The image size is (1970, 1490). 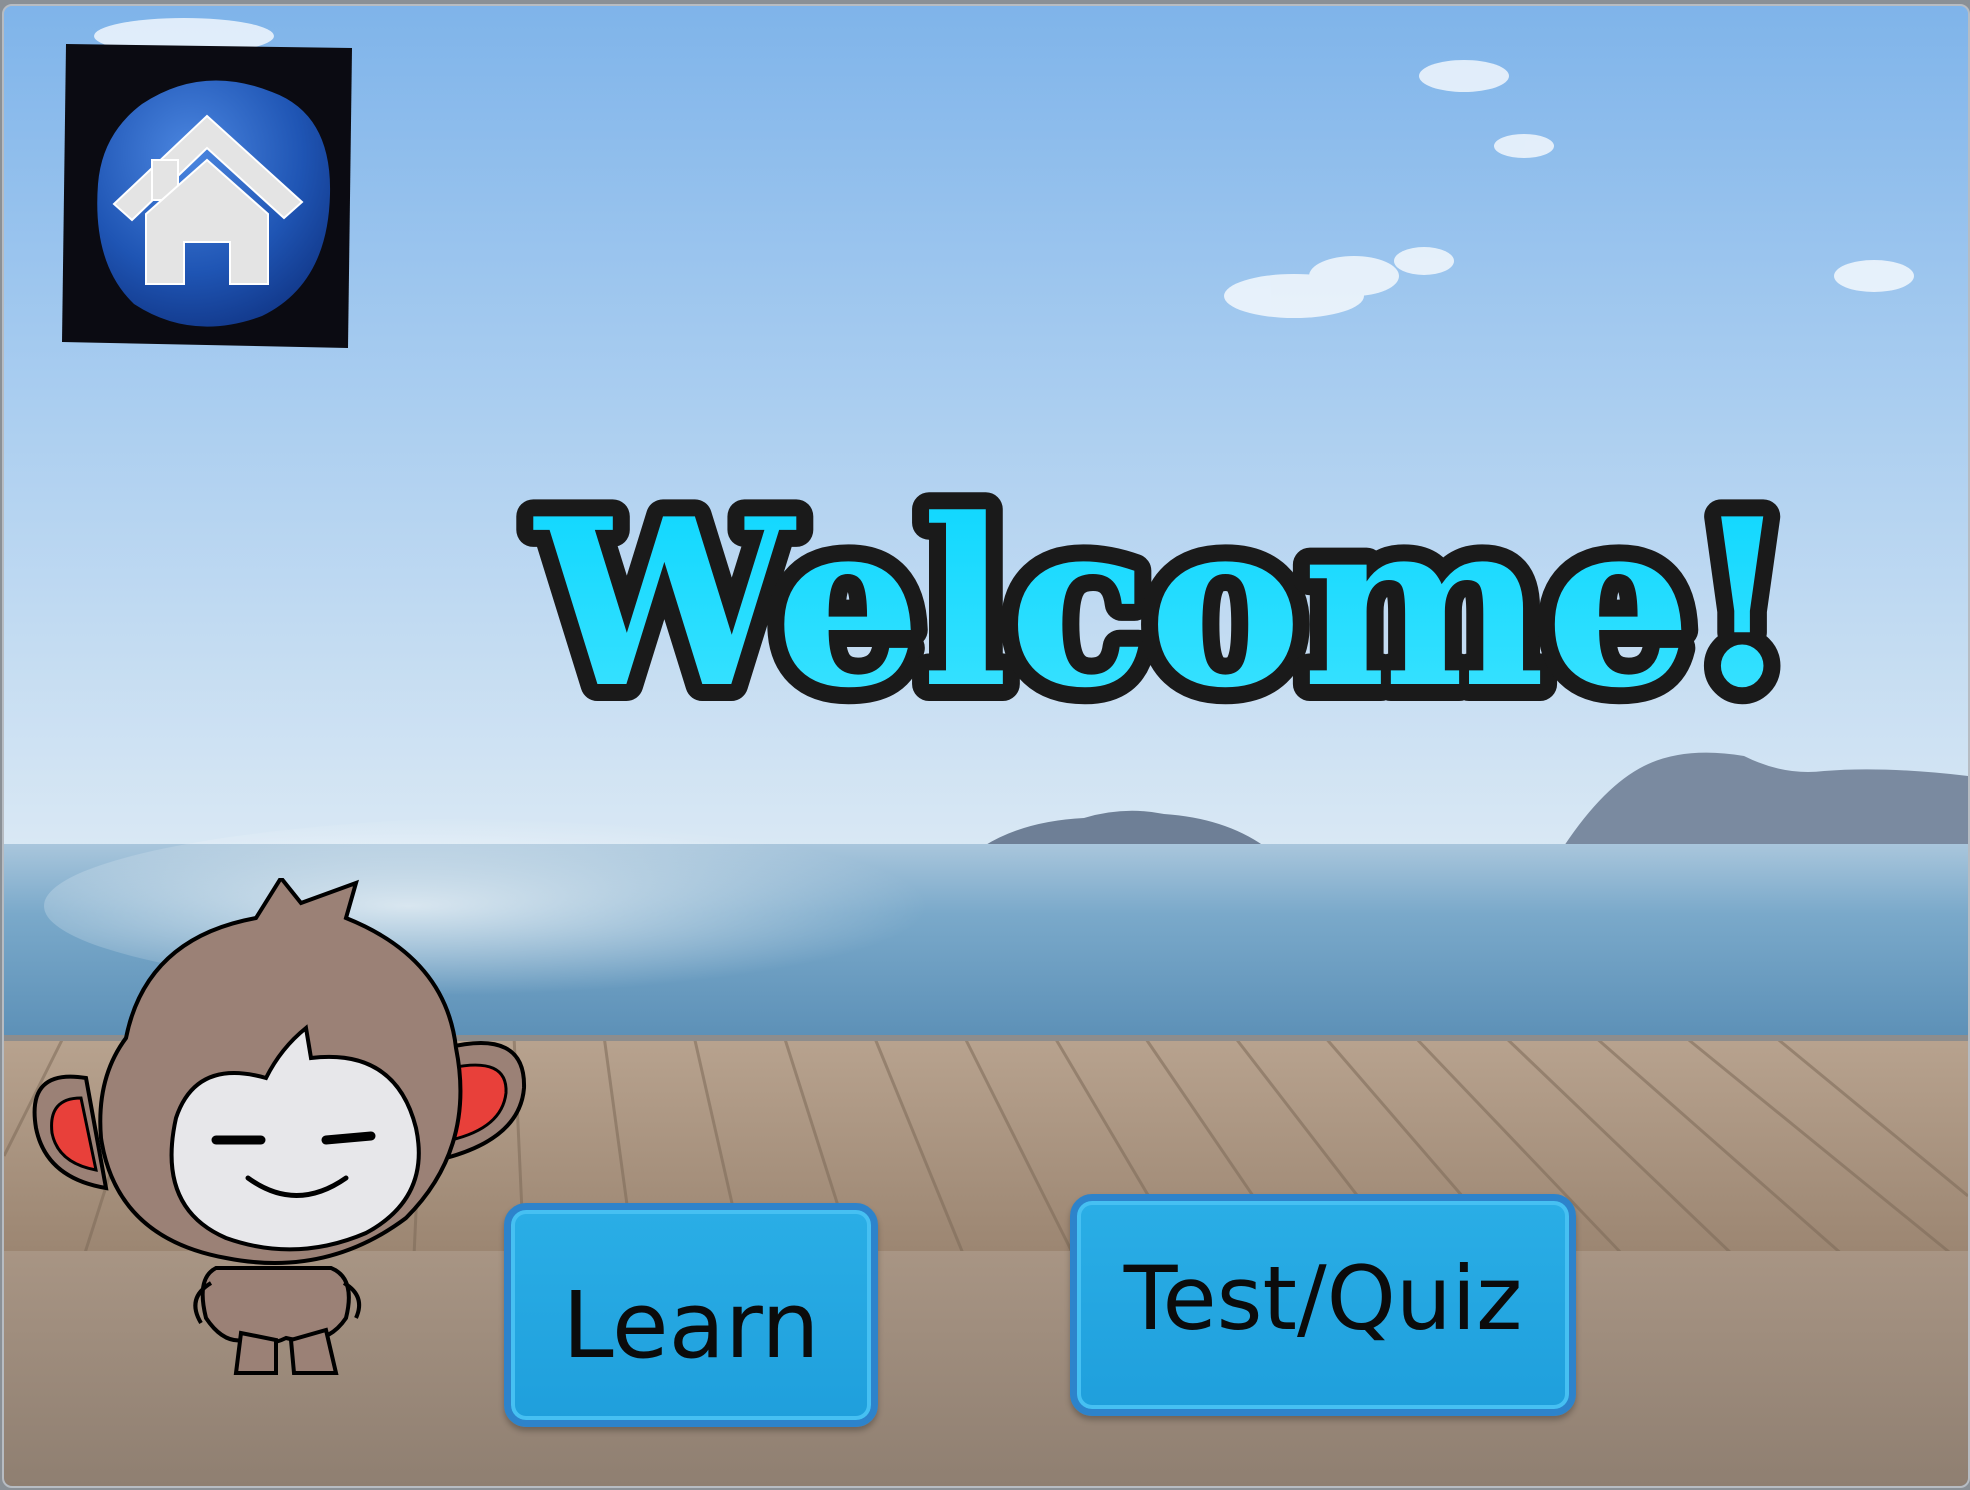 I want to click on welcome-title-text: Welcome!, so click(x=1162, y=604).